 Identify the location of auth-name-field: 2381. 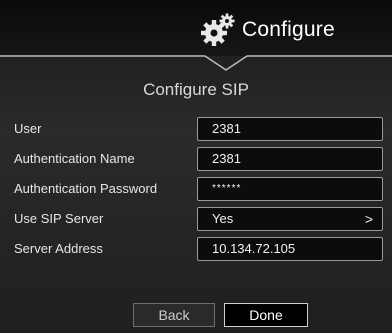
(290, 159).